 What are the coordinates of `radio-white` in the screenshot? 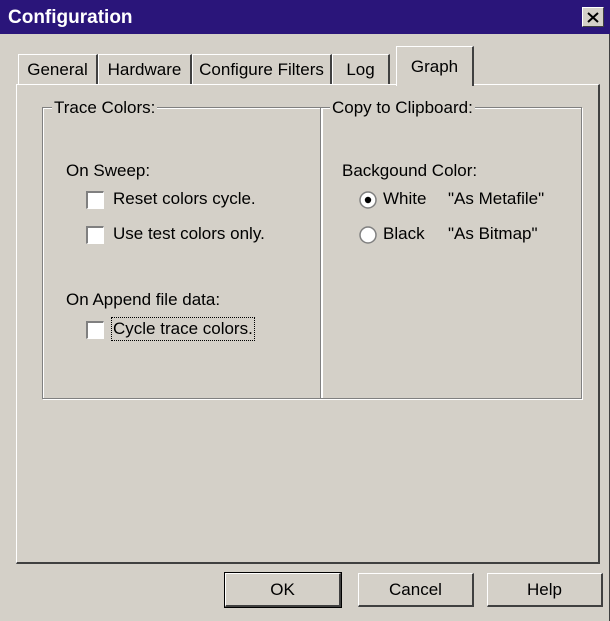 It's located at (368, 200).